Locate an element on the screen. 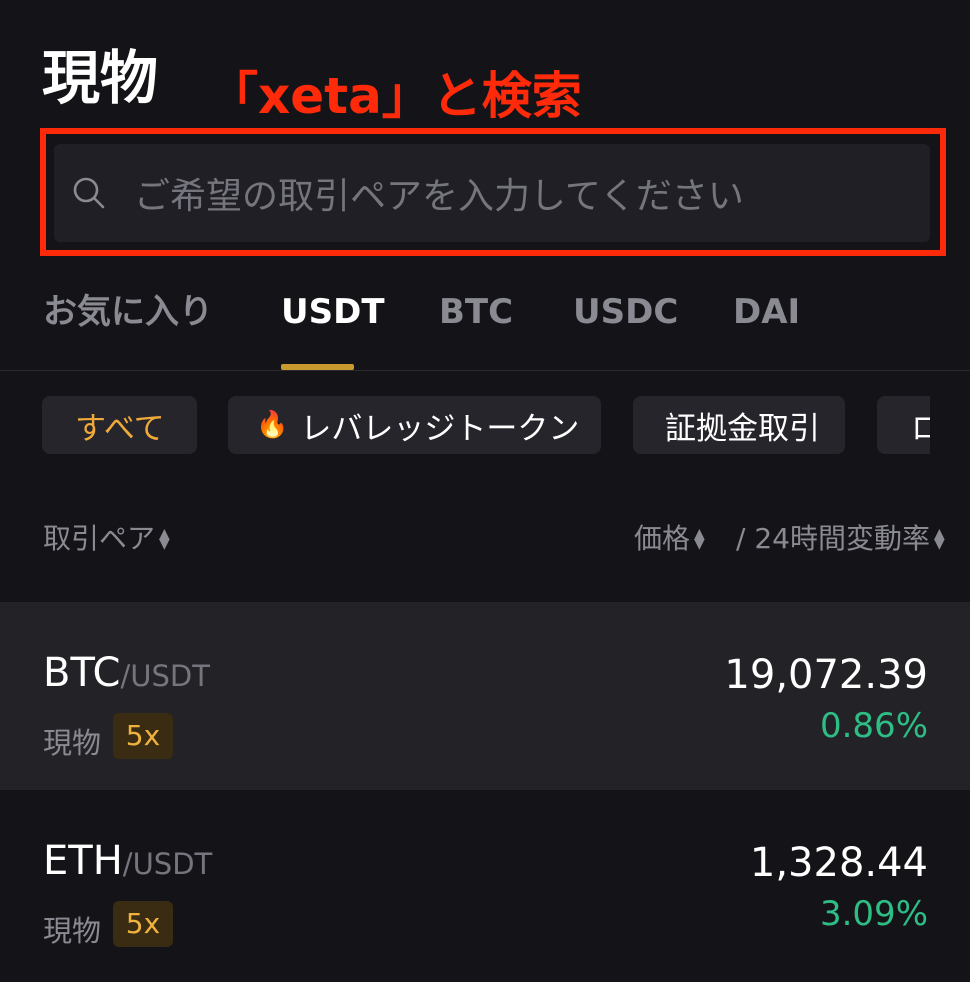  tab-dai: DAI is located at coordinates (766, 312).